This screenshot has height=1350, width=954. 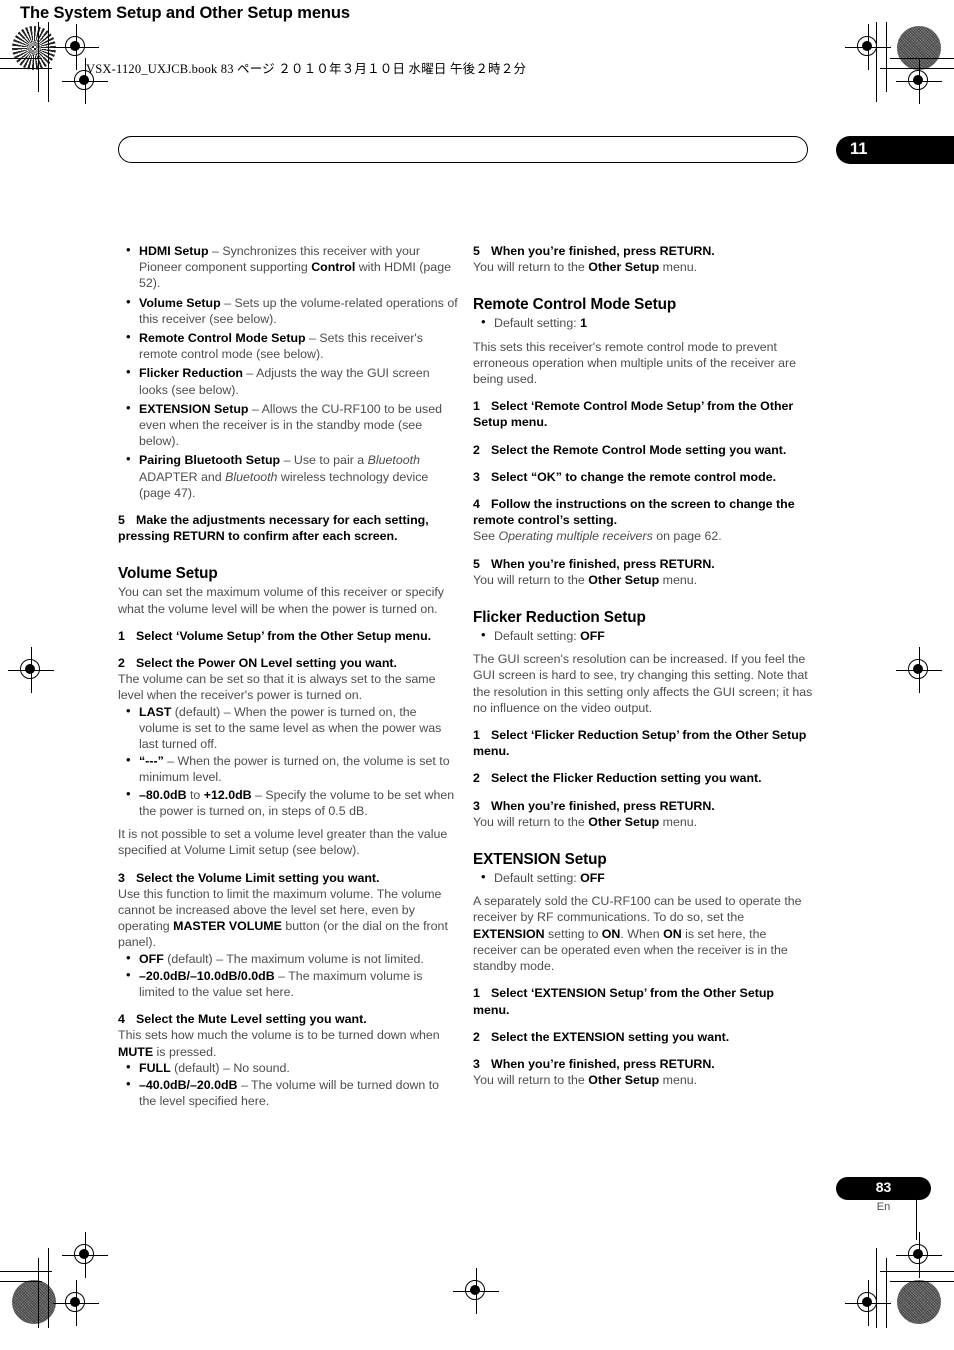 I want to click on volume-step-5-body: You will return to the Other Setup menu., so click(x=643, y=267).